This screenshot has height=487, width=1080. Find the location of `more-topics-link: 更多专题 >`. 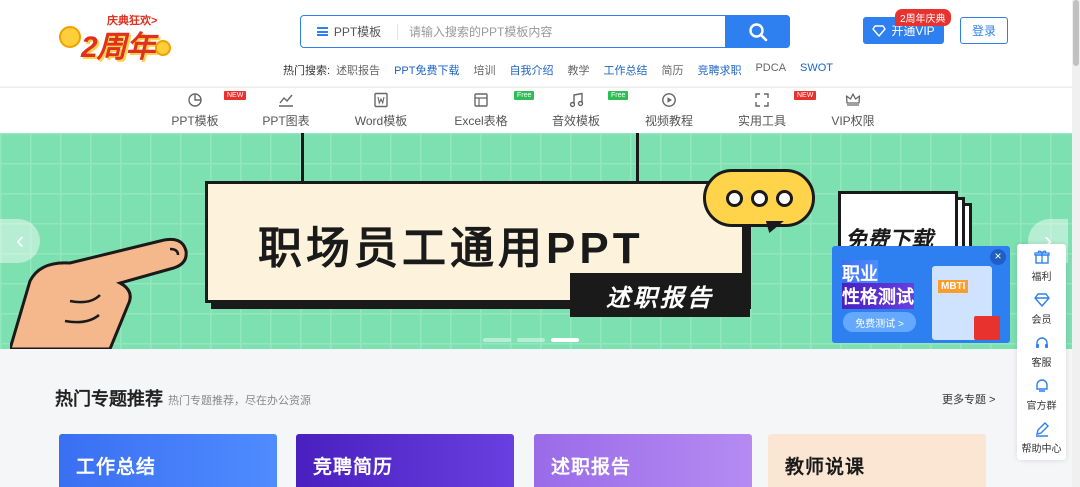

more-topics-link: 更多专题 > is located at coordinates (968, 399).